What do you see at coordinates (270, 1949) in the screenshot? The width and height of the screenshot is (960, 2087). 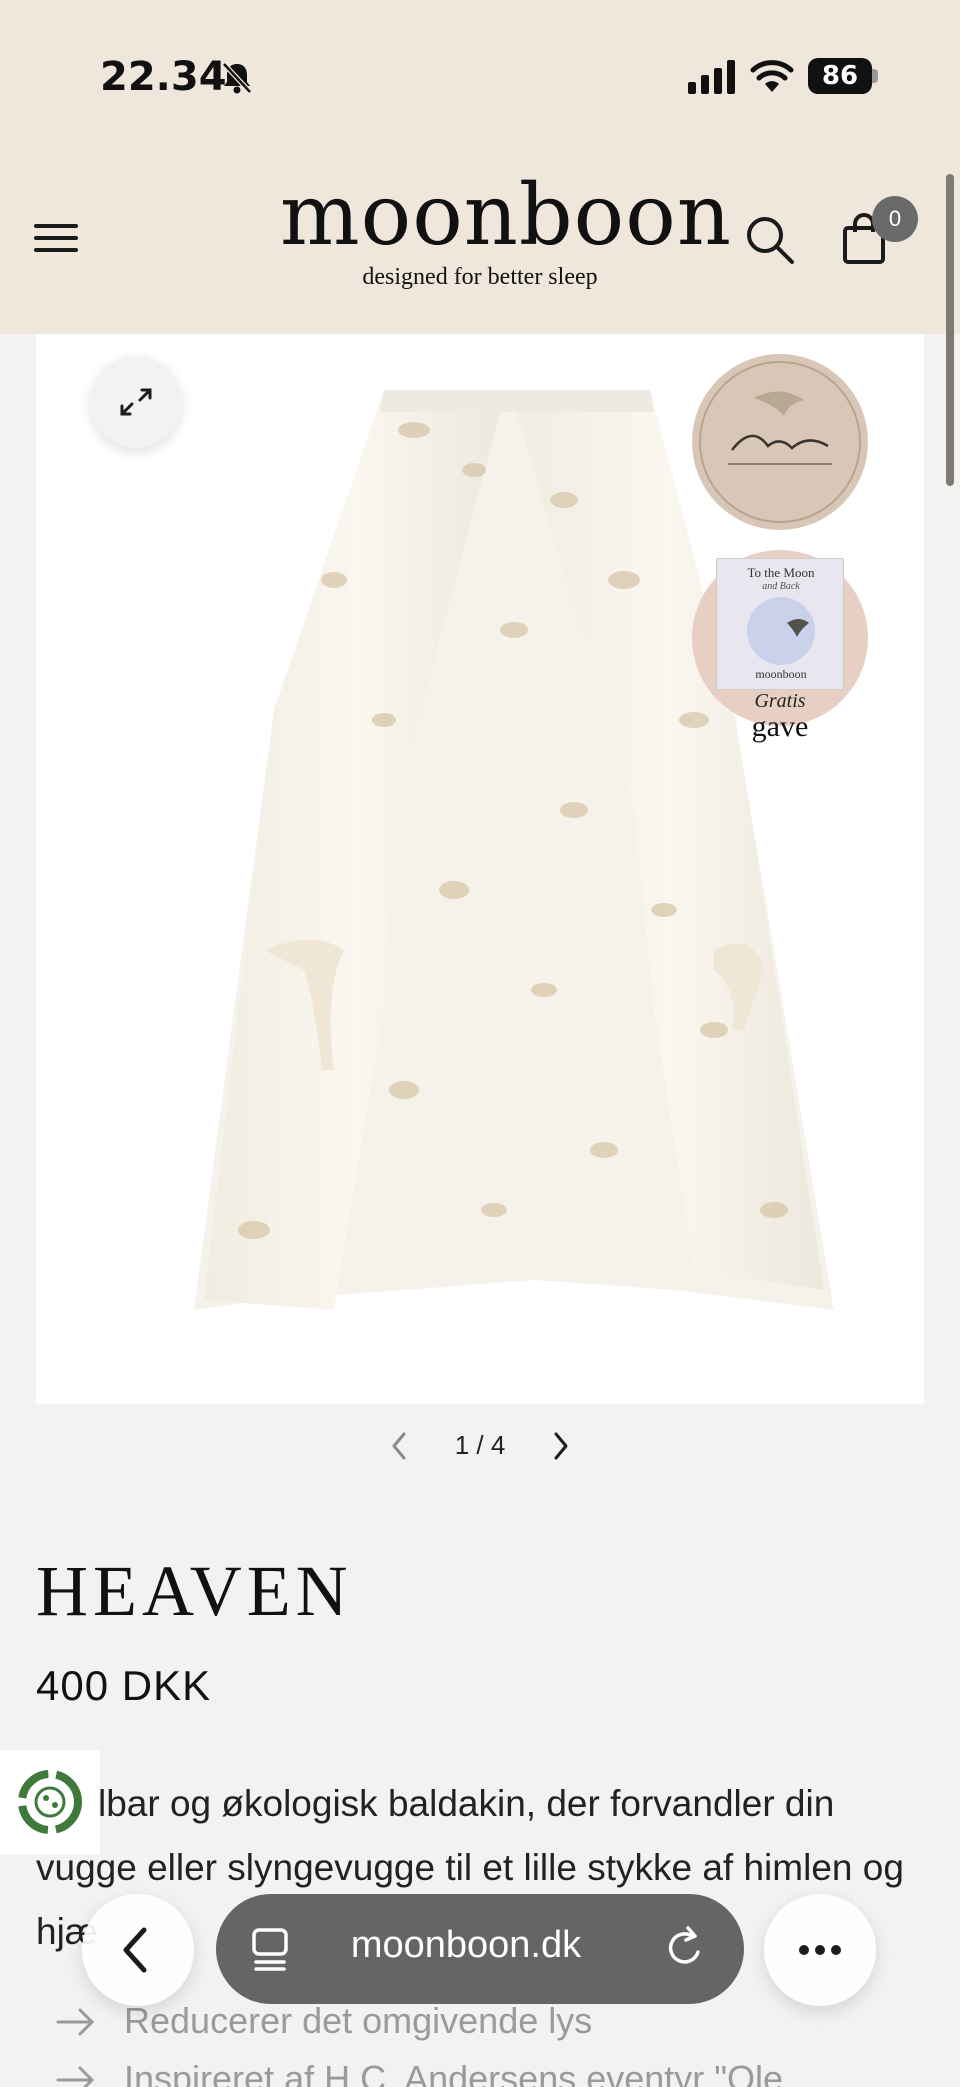 I see `page-menu-icon` at bounding box center [270, 1949].